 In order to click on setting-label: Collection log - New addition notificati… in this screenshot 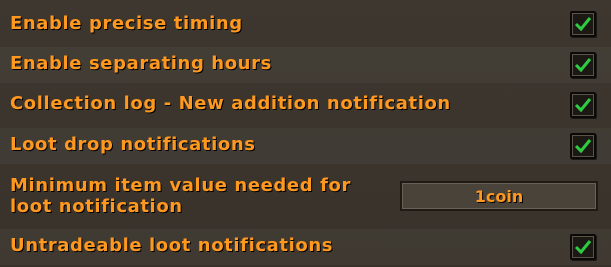, I will do `click(230, 103)`.